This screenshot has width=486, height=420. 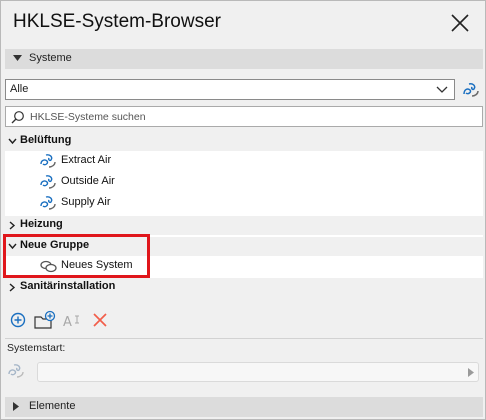 What do you see at coordinates (67, 322) in the screenshot?
I see `svg-text: A` at bounding box center [67, 322].